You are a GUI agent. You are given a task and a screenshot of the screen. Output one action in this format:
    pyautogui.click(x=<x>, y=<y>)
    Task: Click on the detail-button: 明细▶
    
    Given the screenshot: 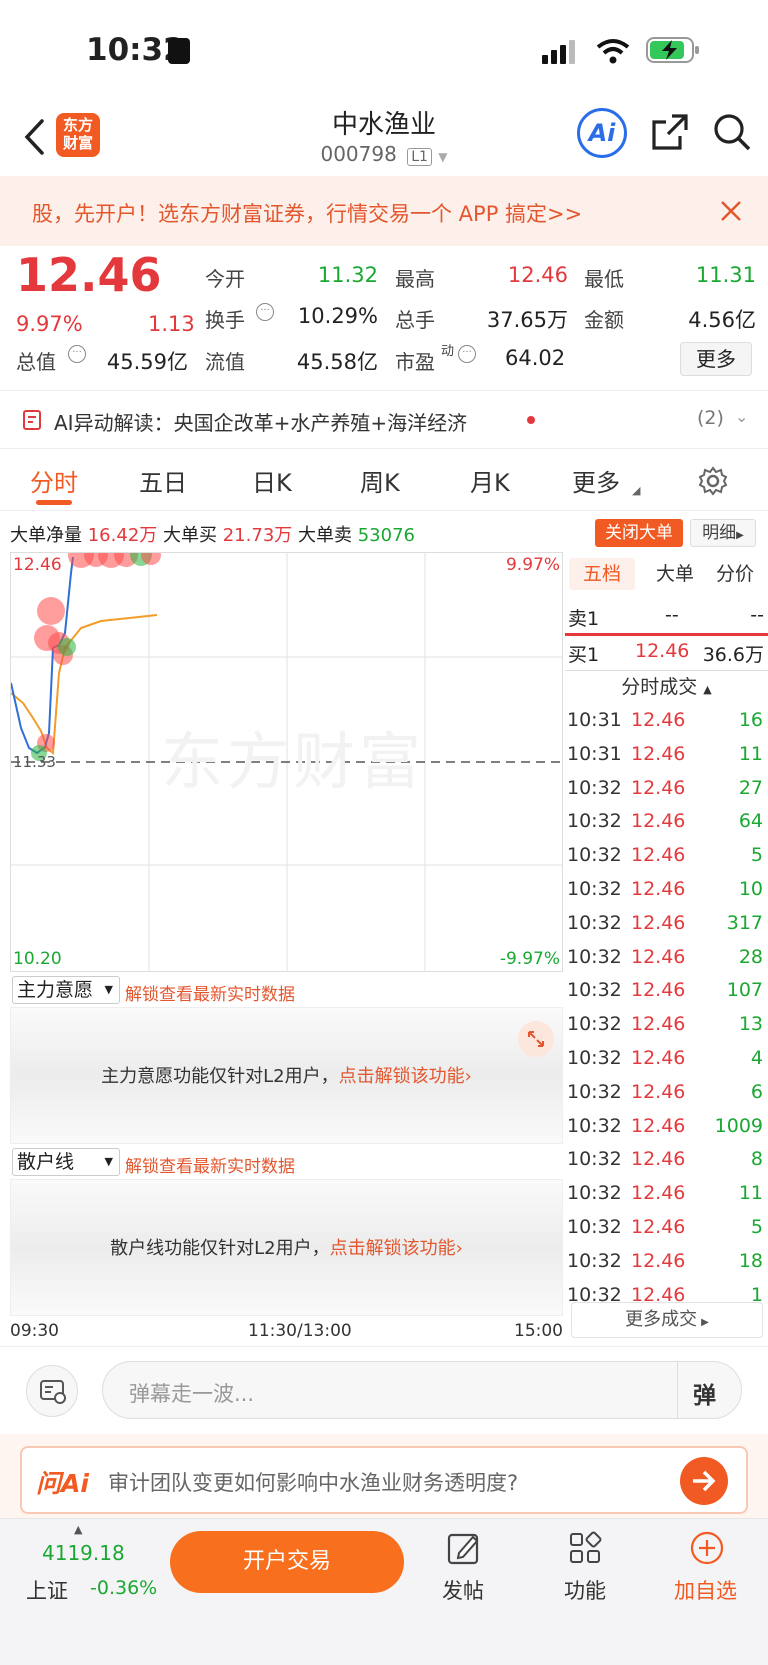 What is the action you would take?
    pyautogui.click(x=723, y=533)
    